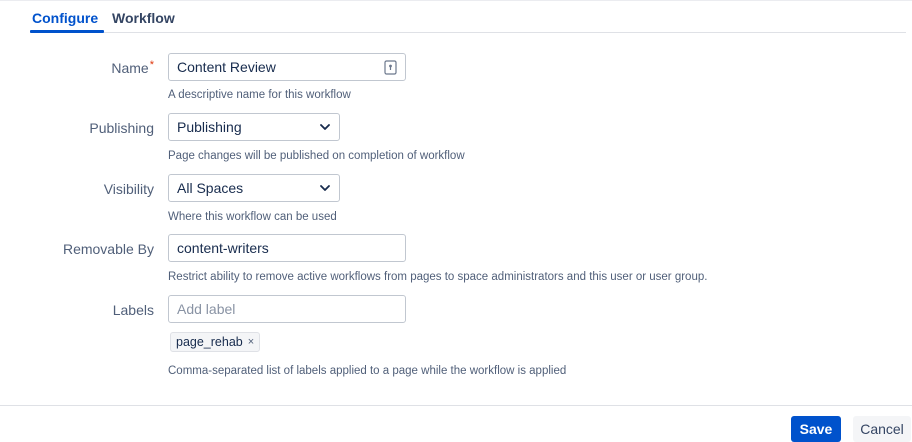  What do you see at coordinates (287, 67) in the screenshot?
I see `name-input: Content Review` at bounding box center [287, 67].